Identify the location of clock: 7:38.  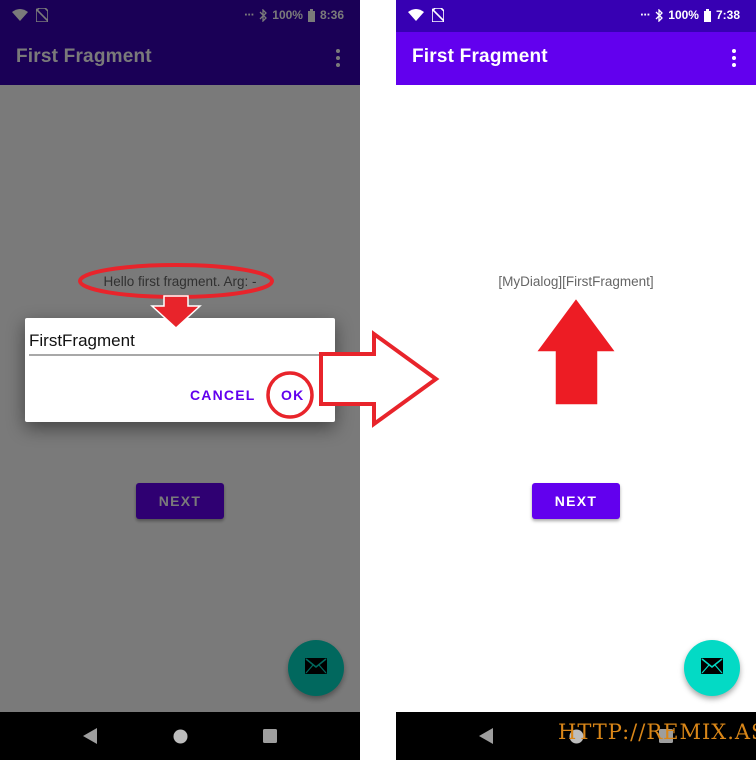
(727, 15).